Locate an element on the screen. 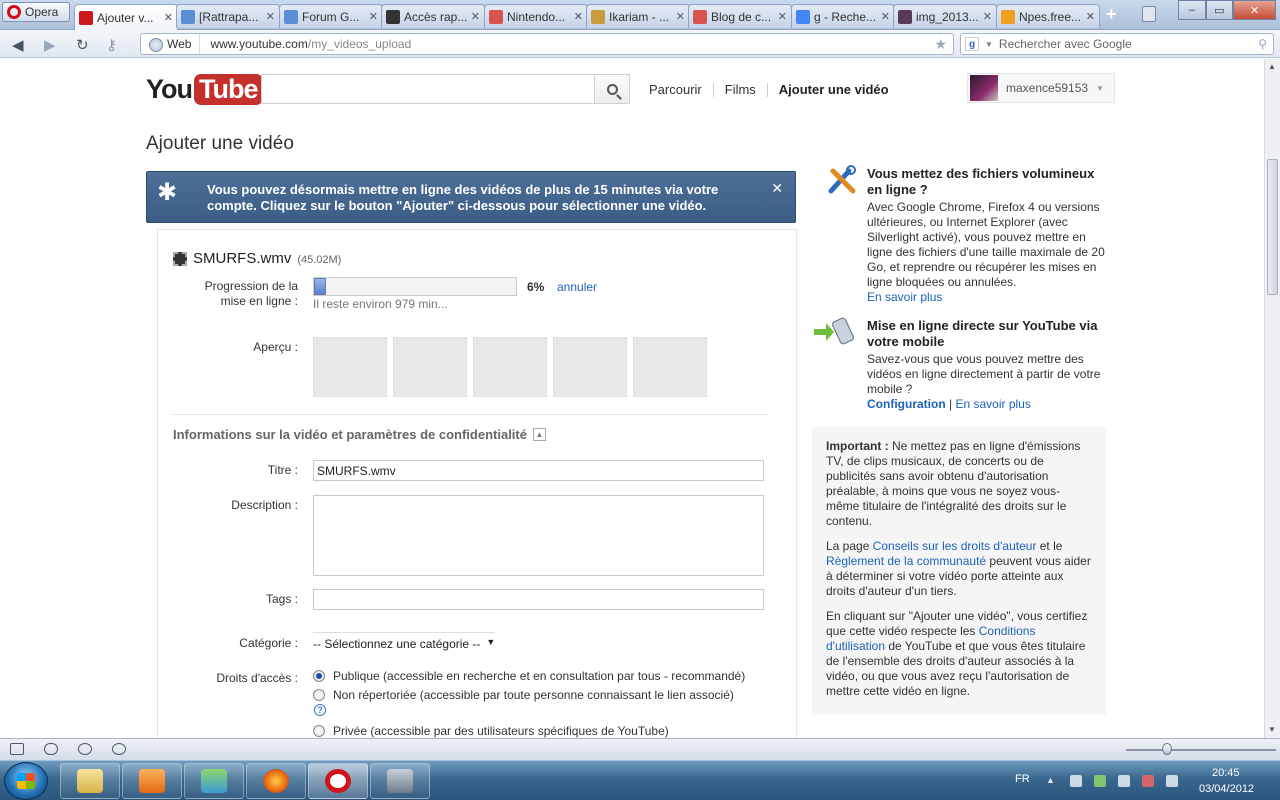  taskbar-opera is located at coordinates (338, 781).